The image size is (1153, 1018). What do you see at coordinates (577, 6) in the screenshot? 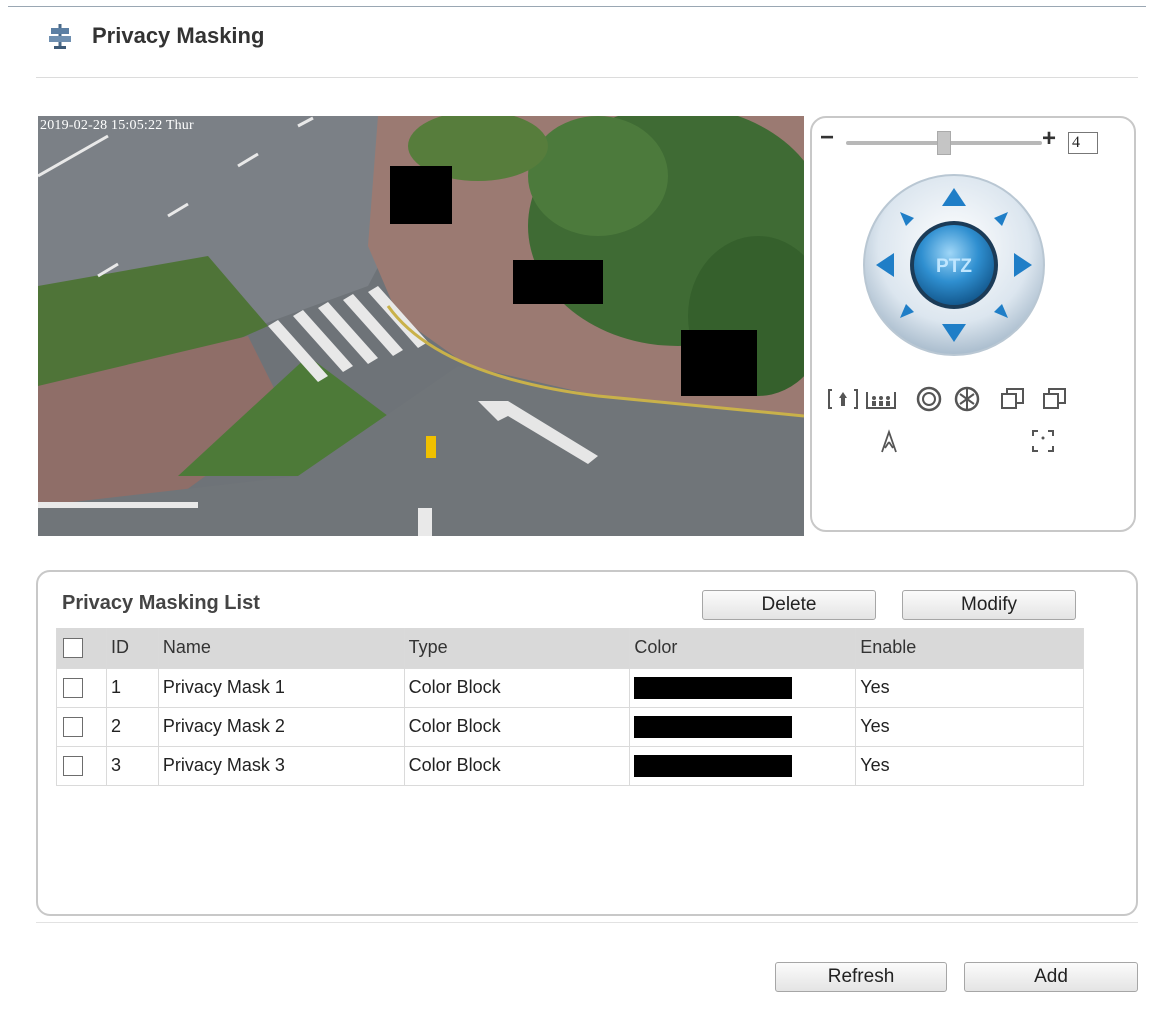
I see `top-border` at bounding box center [577, 6].